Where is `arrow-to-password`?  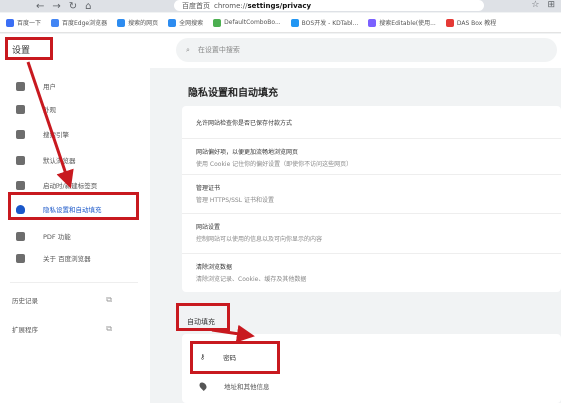
arrow-to-password is located at coordinates (233, 333).